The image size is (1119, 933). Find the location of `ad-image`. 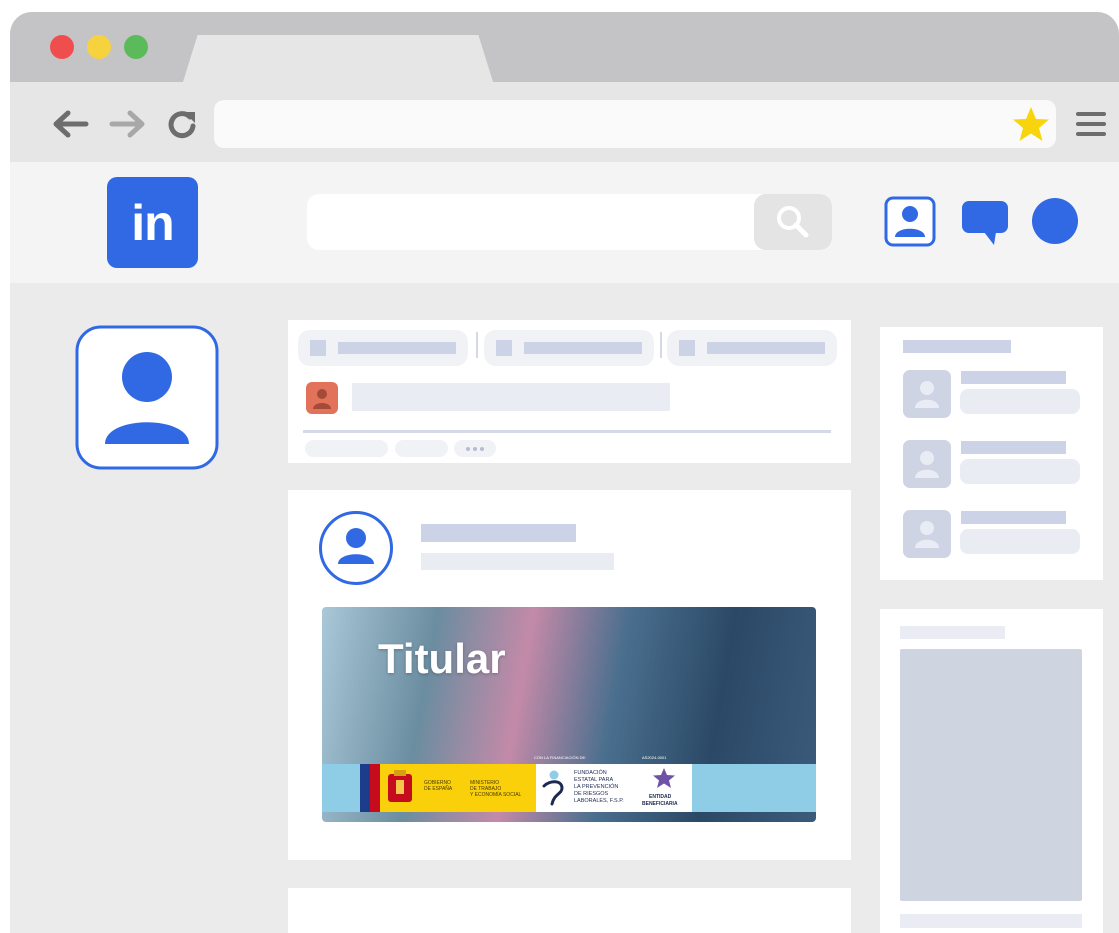

ad-image is located at coordinates (991, 775).